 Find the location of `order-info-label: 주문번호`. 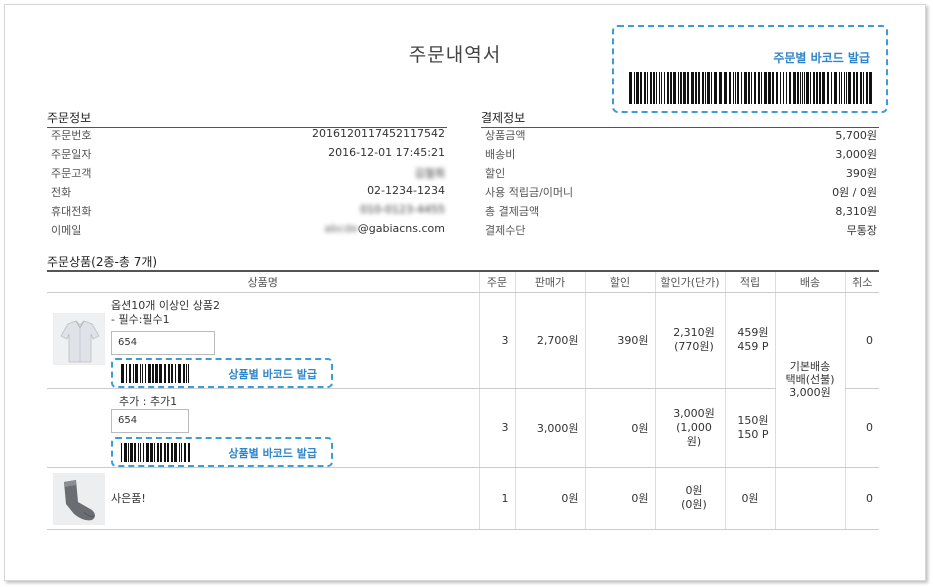

order-info-label: 주문번호 is located at coordinates (71, 135).